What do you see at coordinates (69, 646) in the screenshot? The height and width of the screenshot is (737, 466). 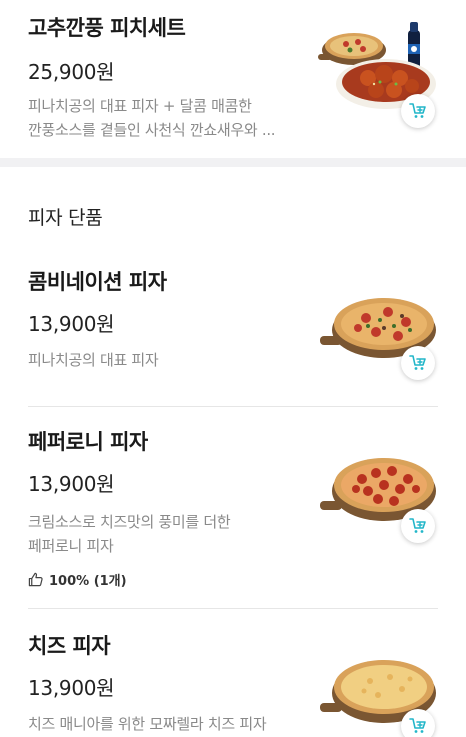 I see `item-name: 치즈 피자` at bounding box center [69, 646].